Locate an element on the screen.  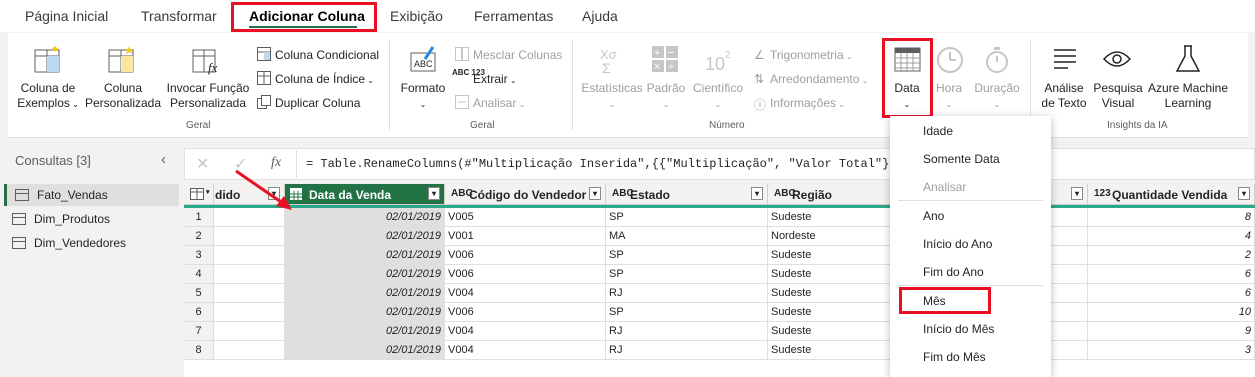
cell-quantidade-vendida: 10 is located at coordinates (1171, 312).